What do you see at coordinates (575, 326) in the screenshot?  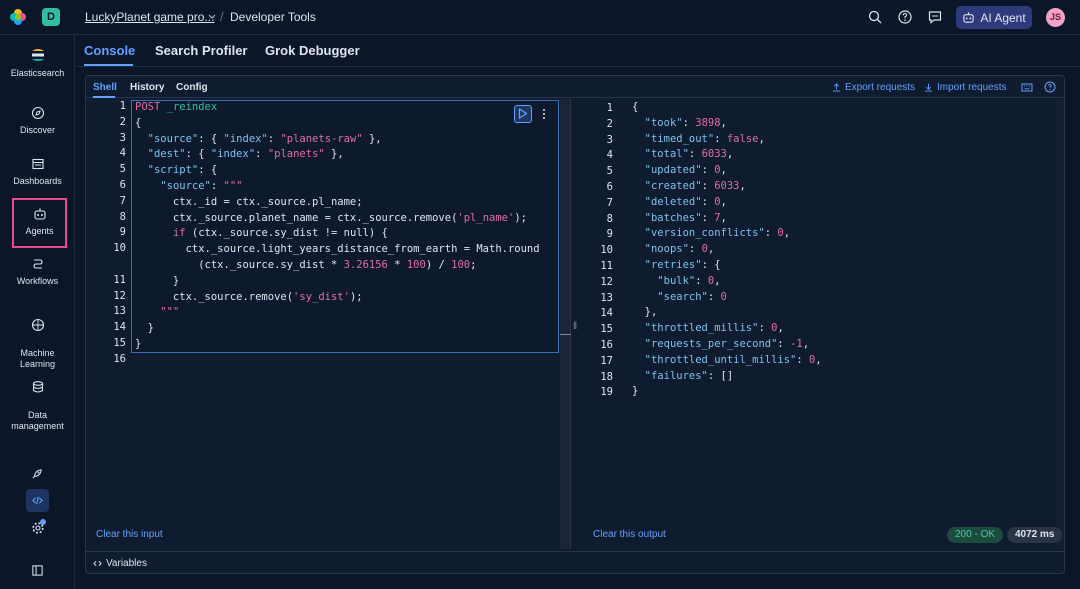 I see `resize-grip-icon: ‖` at bounding box center [575, 326].